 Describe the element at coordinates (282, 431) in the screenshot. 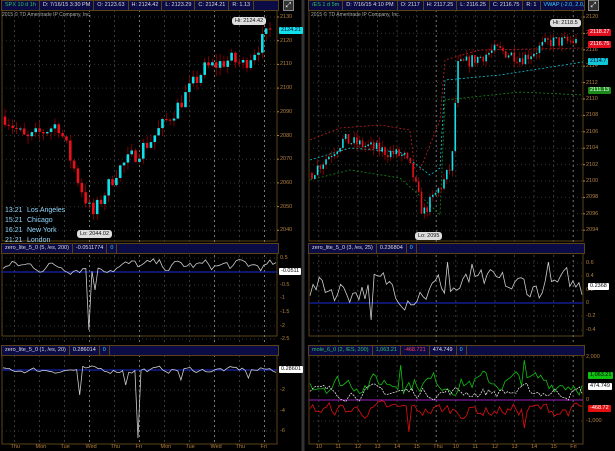

I see `study-axis-label: -6` at that location.